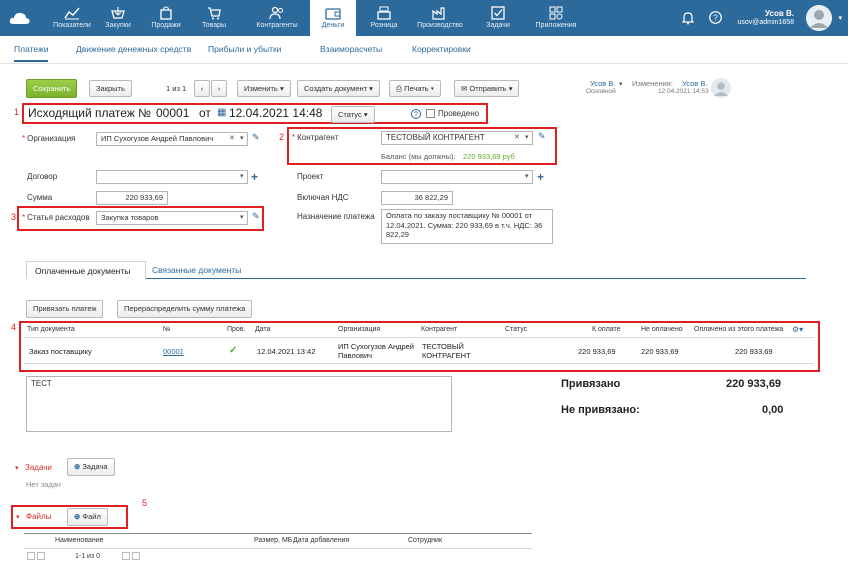 The image size is (848, 561). Describe the element at coordinates (353, 114) in the screenshot. I see `status-dropdown: Статус ▾` at that location.